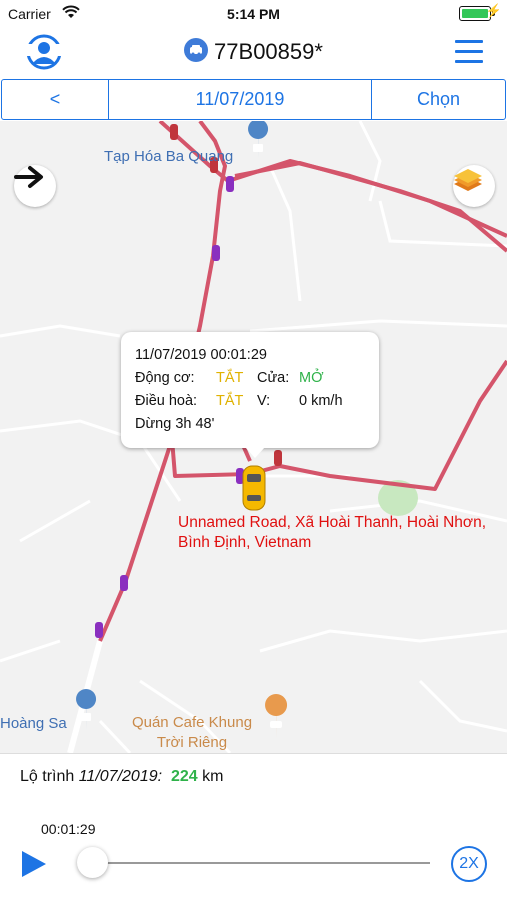 Image resolution: width=507 pixels, height=901 pixels. I want to click on distance-unit: km, so click(213, 776).